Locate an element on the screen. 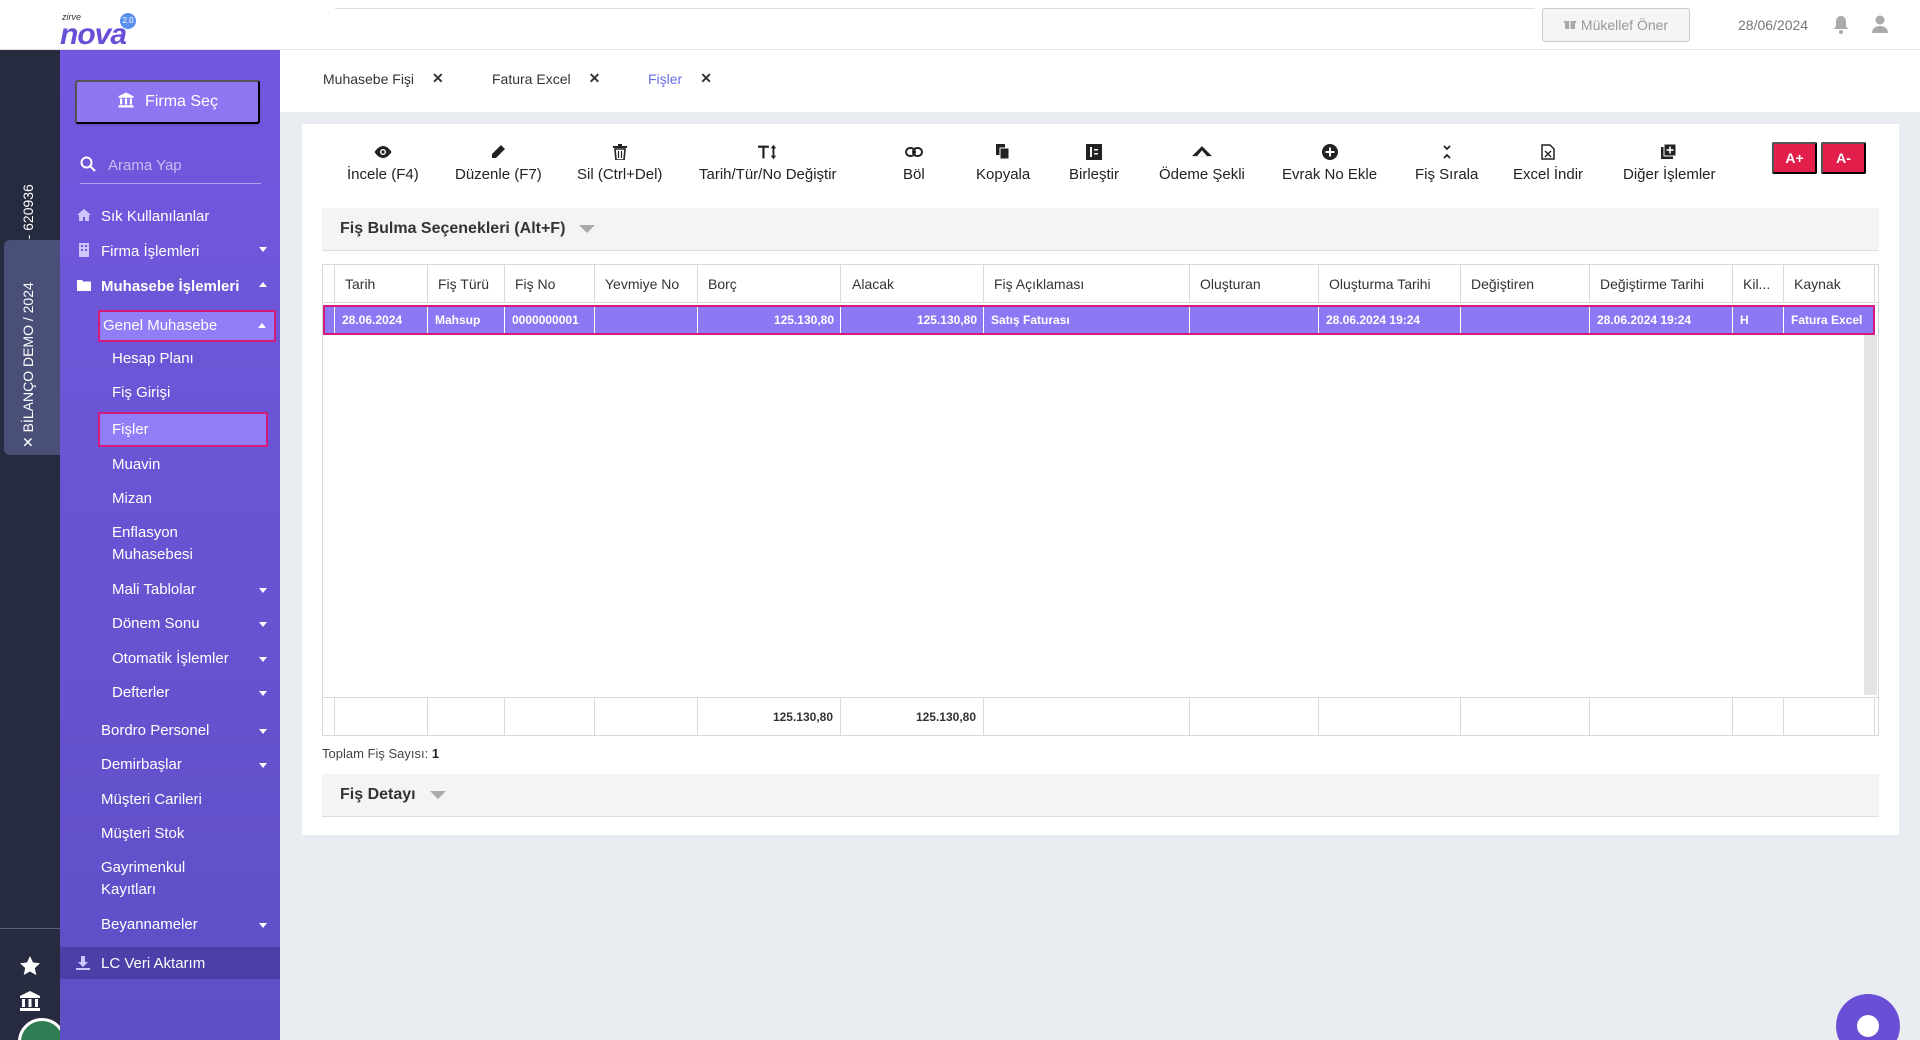 The image size is (1920, 1040). sidebar-item-enflasyon-muhasebesi: Enflasyon Muhasebesi is located at coordinates (170, 544).